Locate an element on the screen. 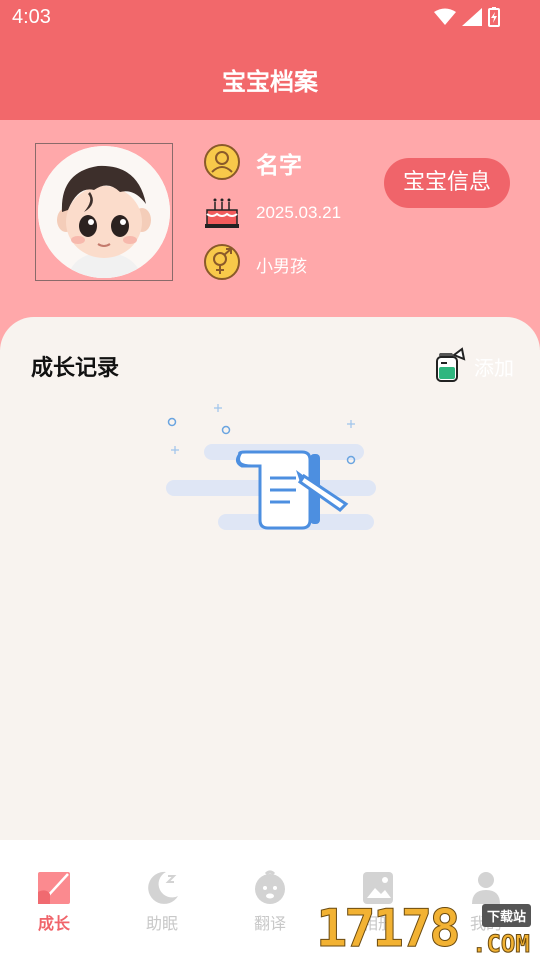 The width and height of the screenshot is (540, 960). baby-info-button: 宝宝信息 is located at coordinates (447, 183).